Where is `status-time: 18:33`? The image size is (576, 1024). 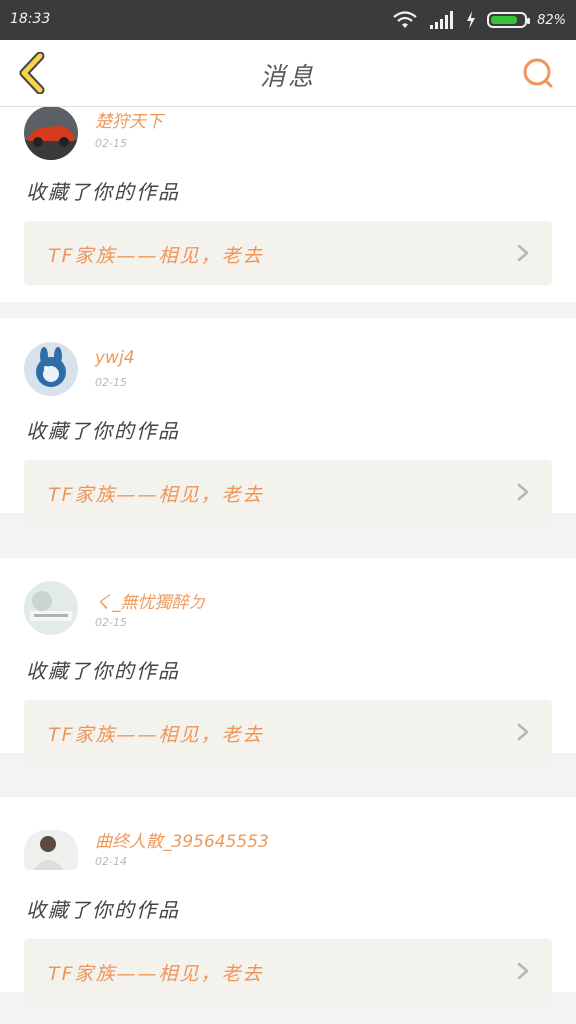 status-time: 18:33 is located at coordinates (30, 19).